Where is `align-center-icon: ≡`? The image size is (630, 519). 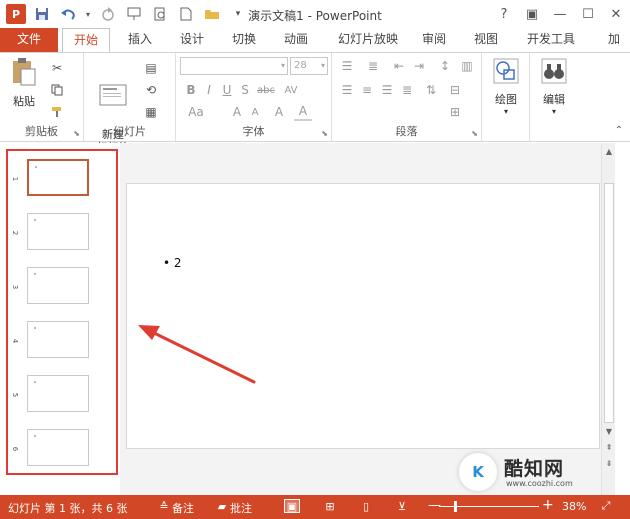
align-center-icon: ≡ is located at coordinates (367, 90).